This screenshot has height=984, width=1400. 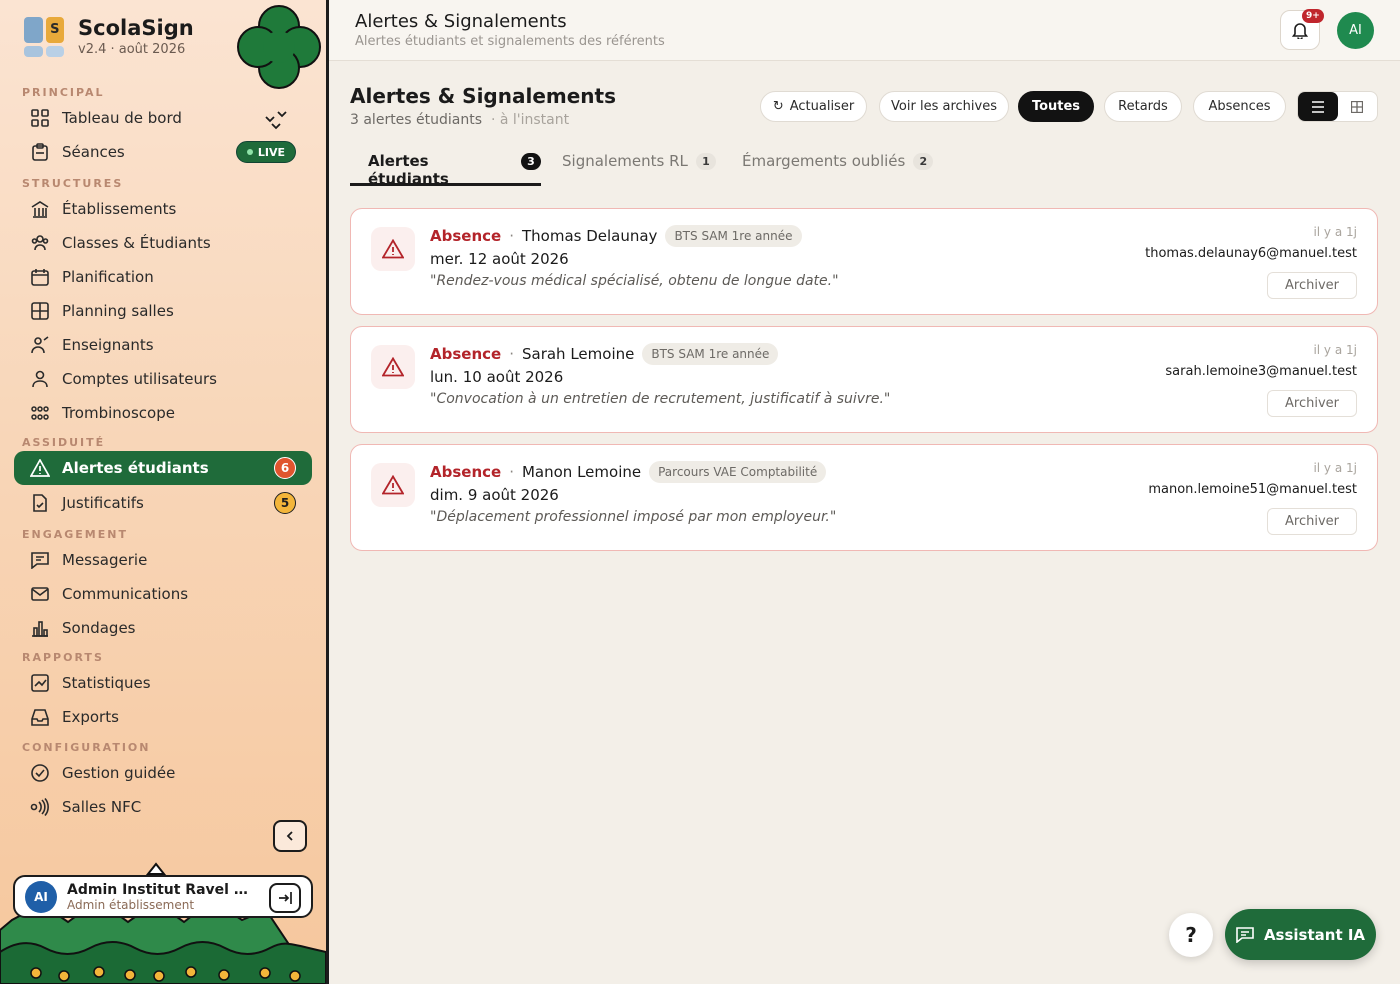 I want to click on student-email: sarah.lemoine3@manuel.test, so click(x=1261, y=371).